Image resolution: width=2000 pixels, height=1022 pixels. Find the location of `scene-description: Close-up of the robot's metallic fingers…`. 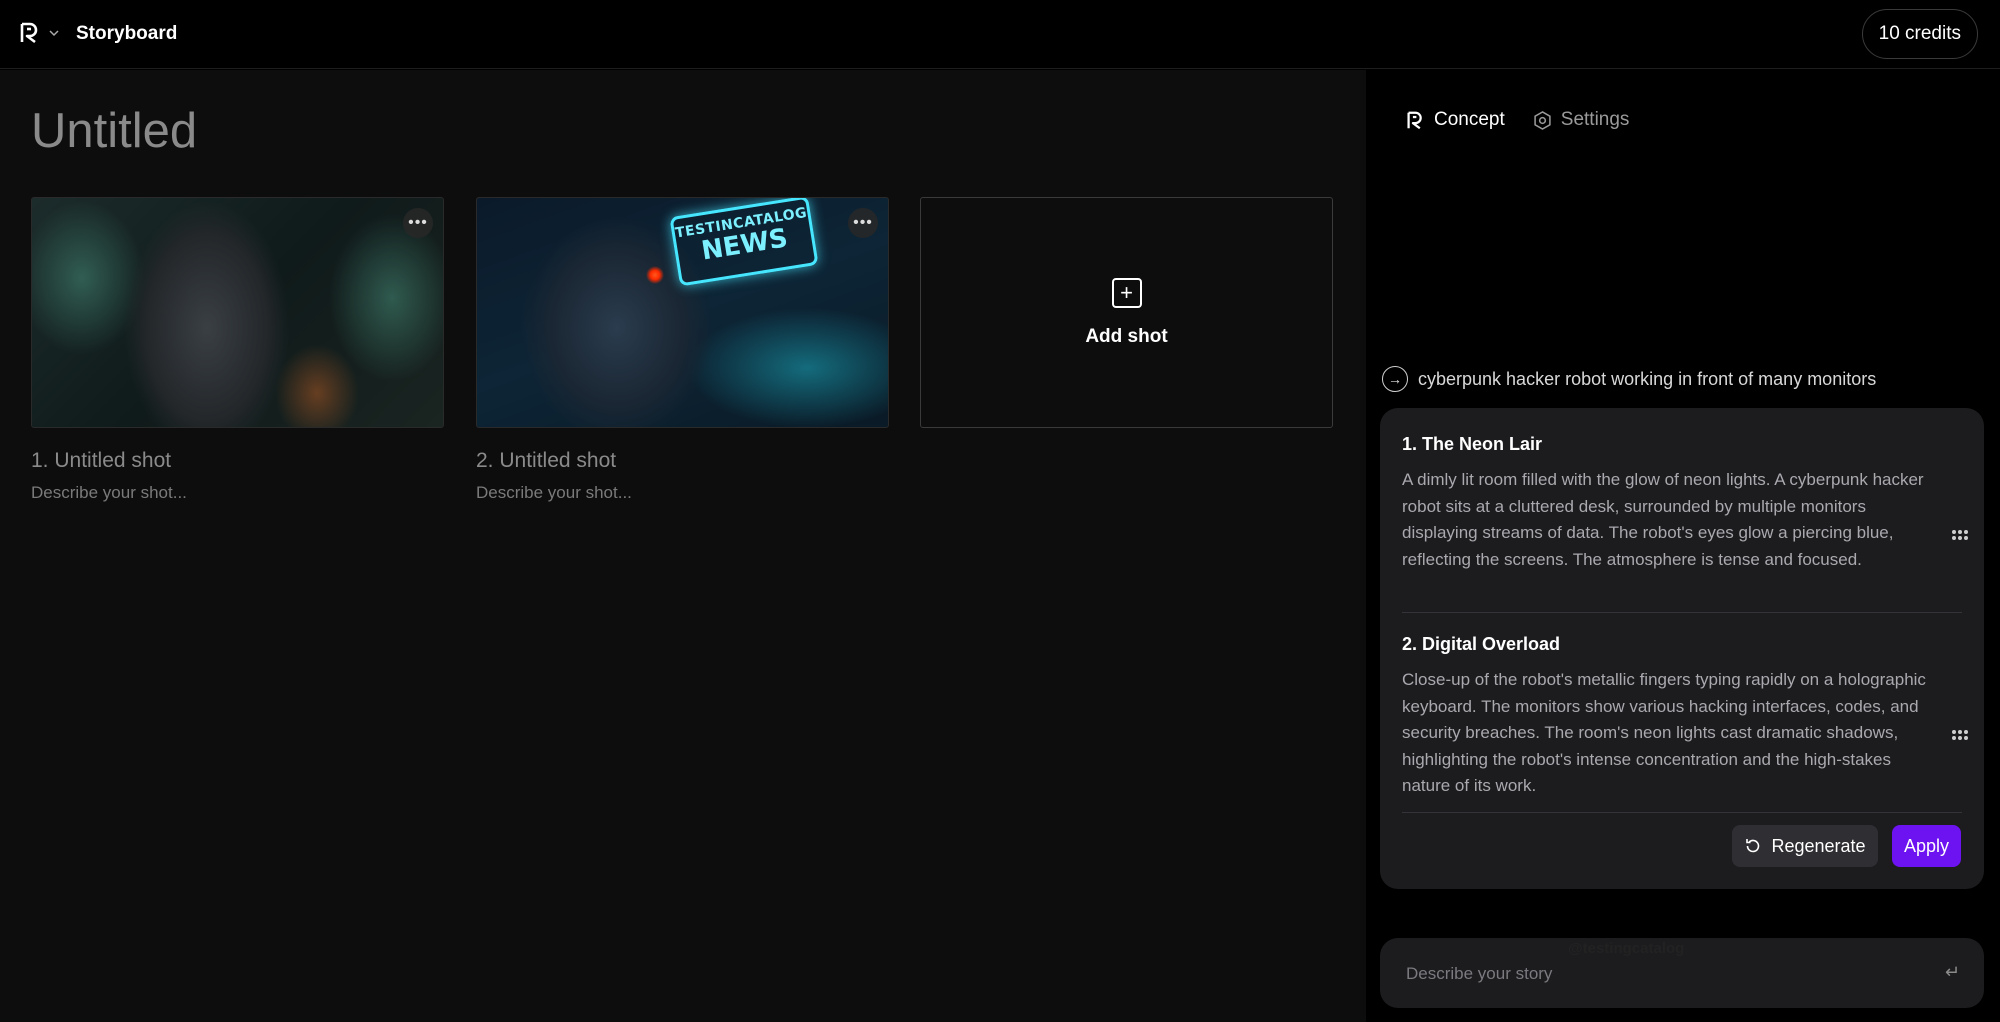

scene-description: Close-up of the robot's metallic fingers… is located at coordinates (1672, 733).